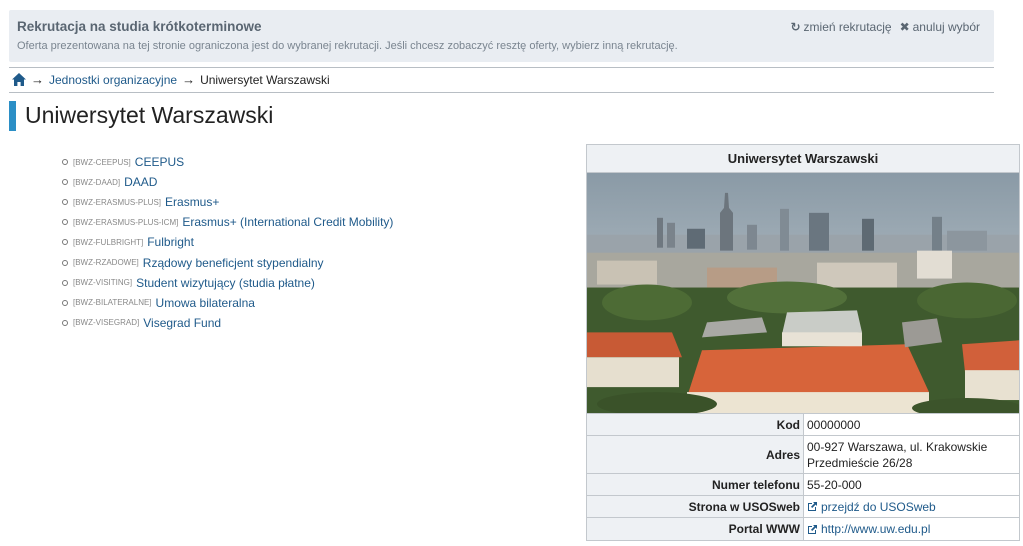 This screenshot has width=1023, height=546. I want to click on notice-actions: ↻ zmień rekrutację ✖ anuluj wybór, so click(885, 27).